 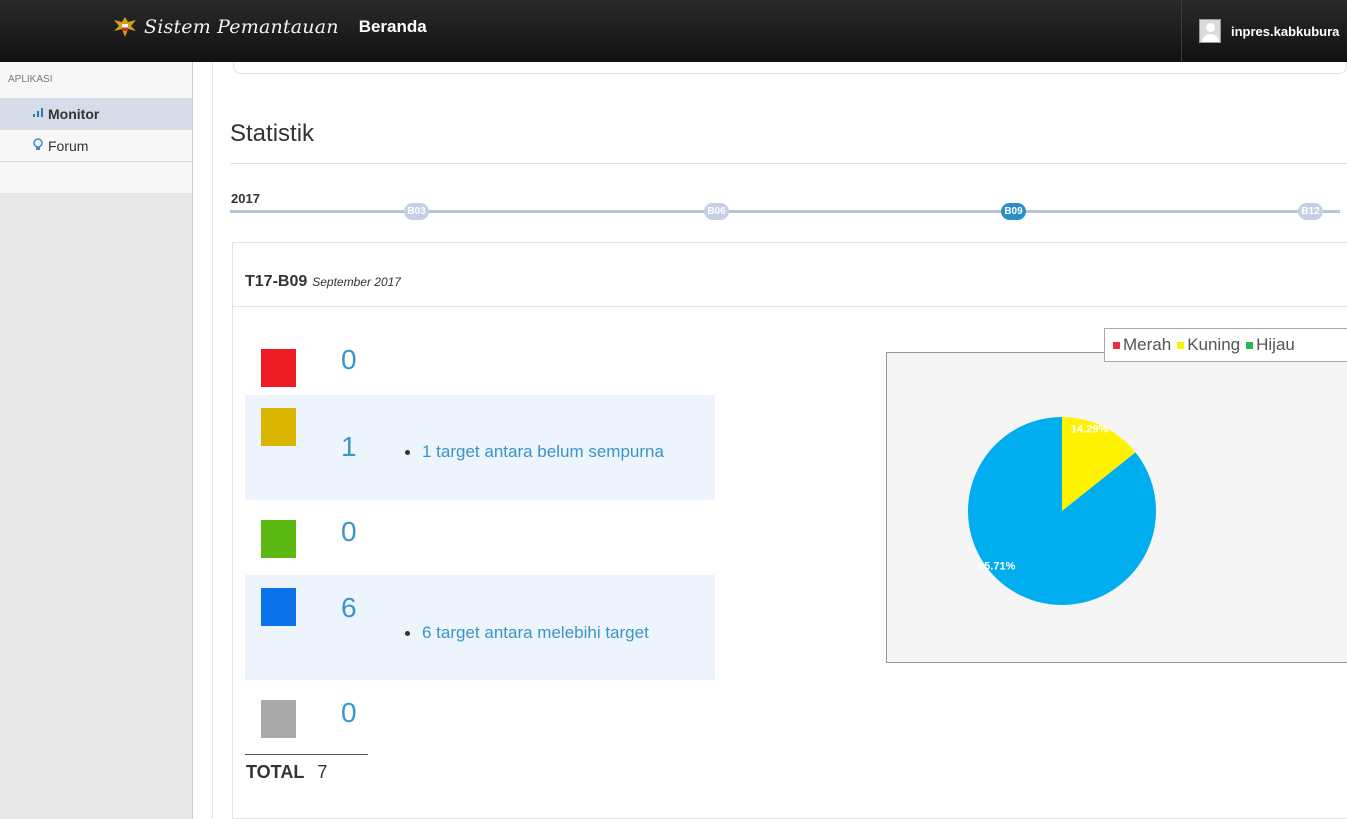 I want to click on user-menu: inpres.kabkubura, so click(x=1264, y=31).